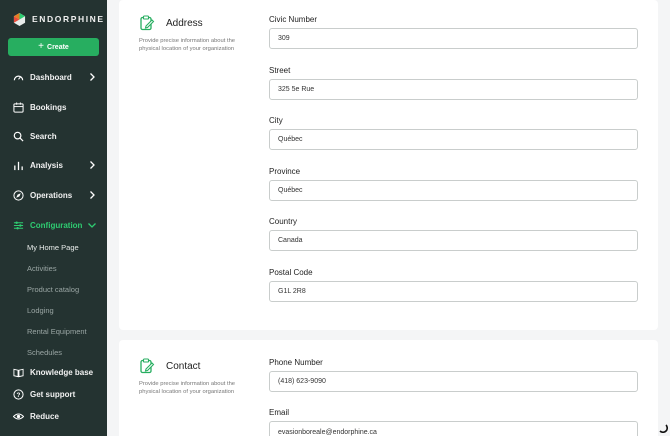 This screenshot has height=436, width=670. I want to click on eye-icon, so click(18, 416).